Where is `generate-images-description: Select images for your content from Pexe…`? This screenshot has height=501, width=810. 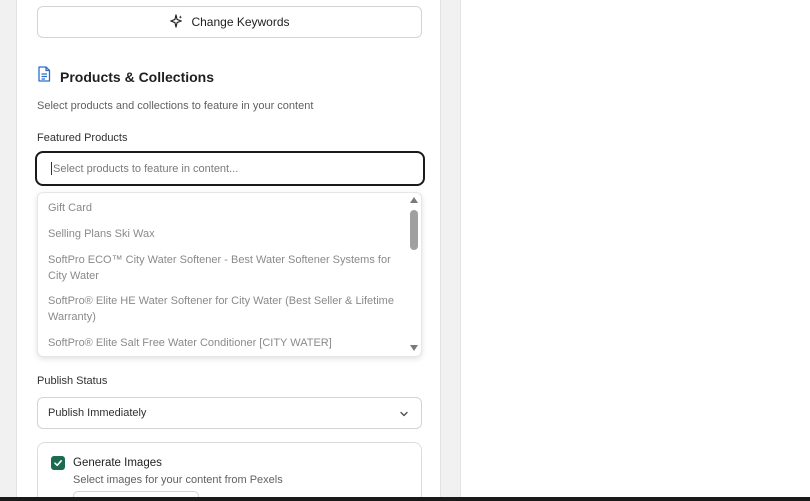
generate-images-description: Select images for your content from Pexe… is located at coordinates (178, 480).